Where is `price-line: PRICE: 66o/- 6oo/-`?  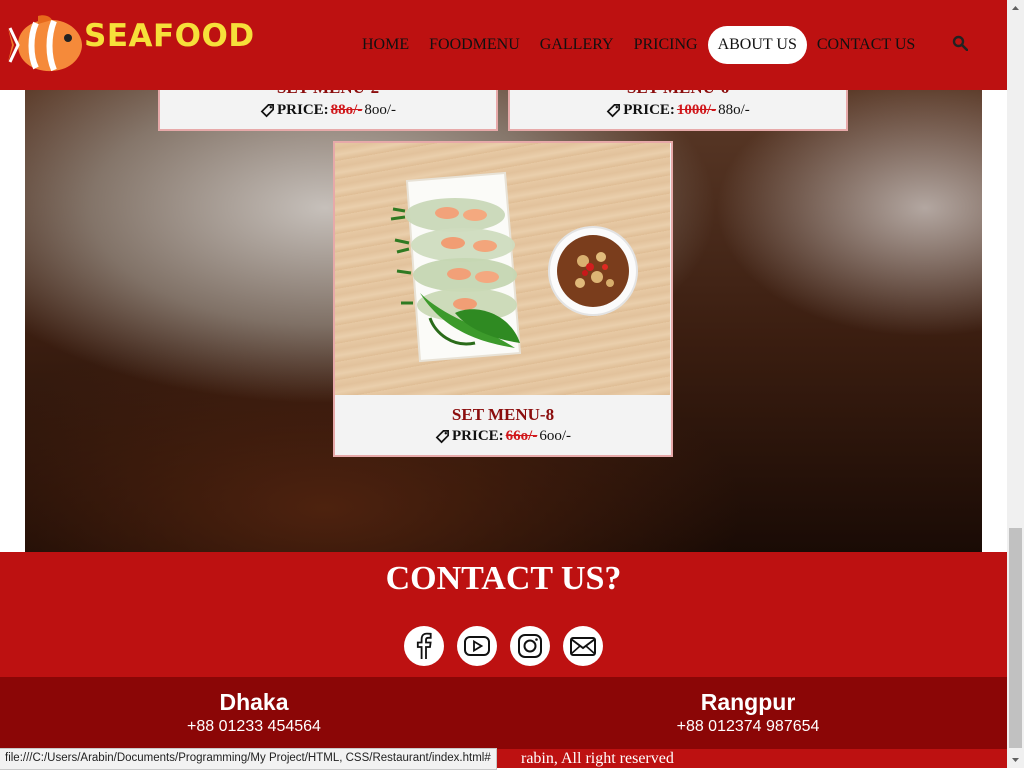 price-line: PRICE: 66o/- 6oo/- is located at coordinates (503, 436).